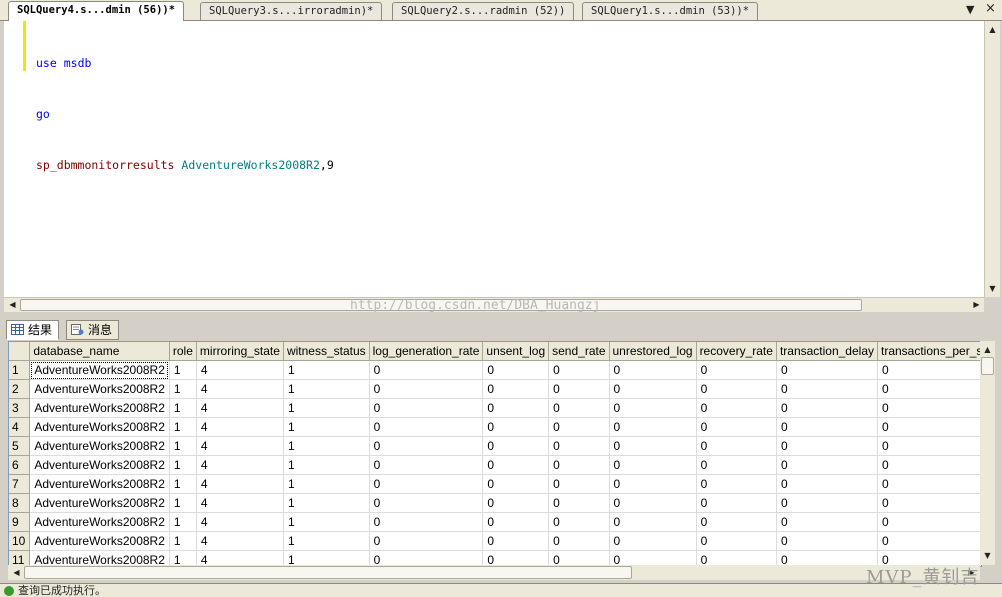 The height and width of the screenshot is (597, 1002). I want to click on table-row: 1 AdventureWorks2008R2 1 4 1 0 0 0 0 0 0 0, so click(495, 370).